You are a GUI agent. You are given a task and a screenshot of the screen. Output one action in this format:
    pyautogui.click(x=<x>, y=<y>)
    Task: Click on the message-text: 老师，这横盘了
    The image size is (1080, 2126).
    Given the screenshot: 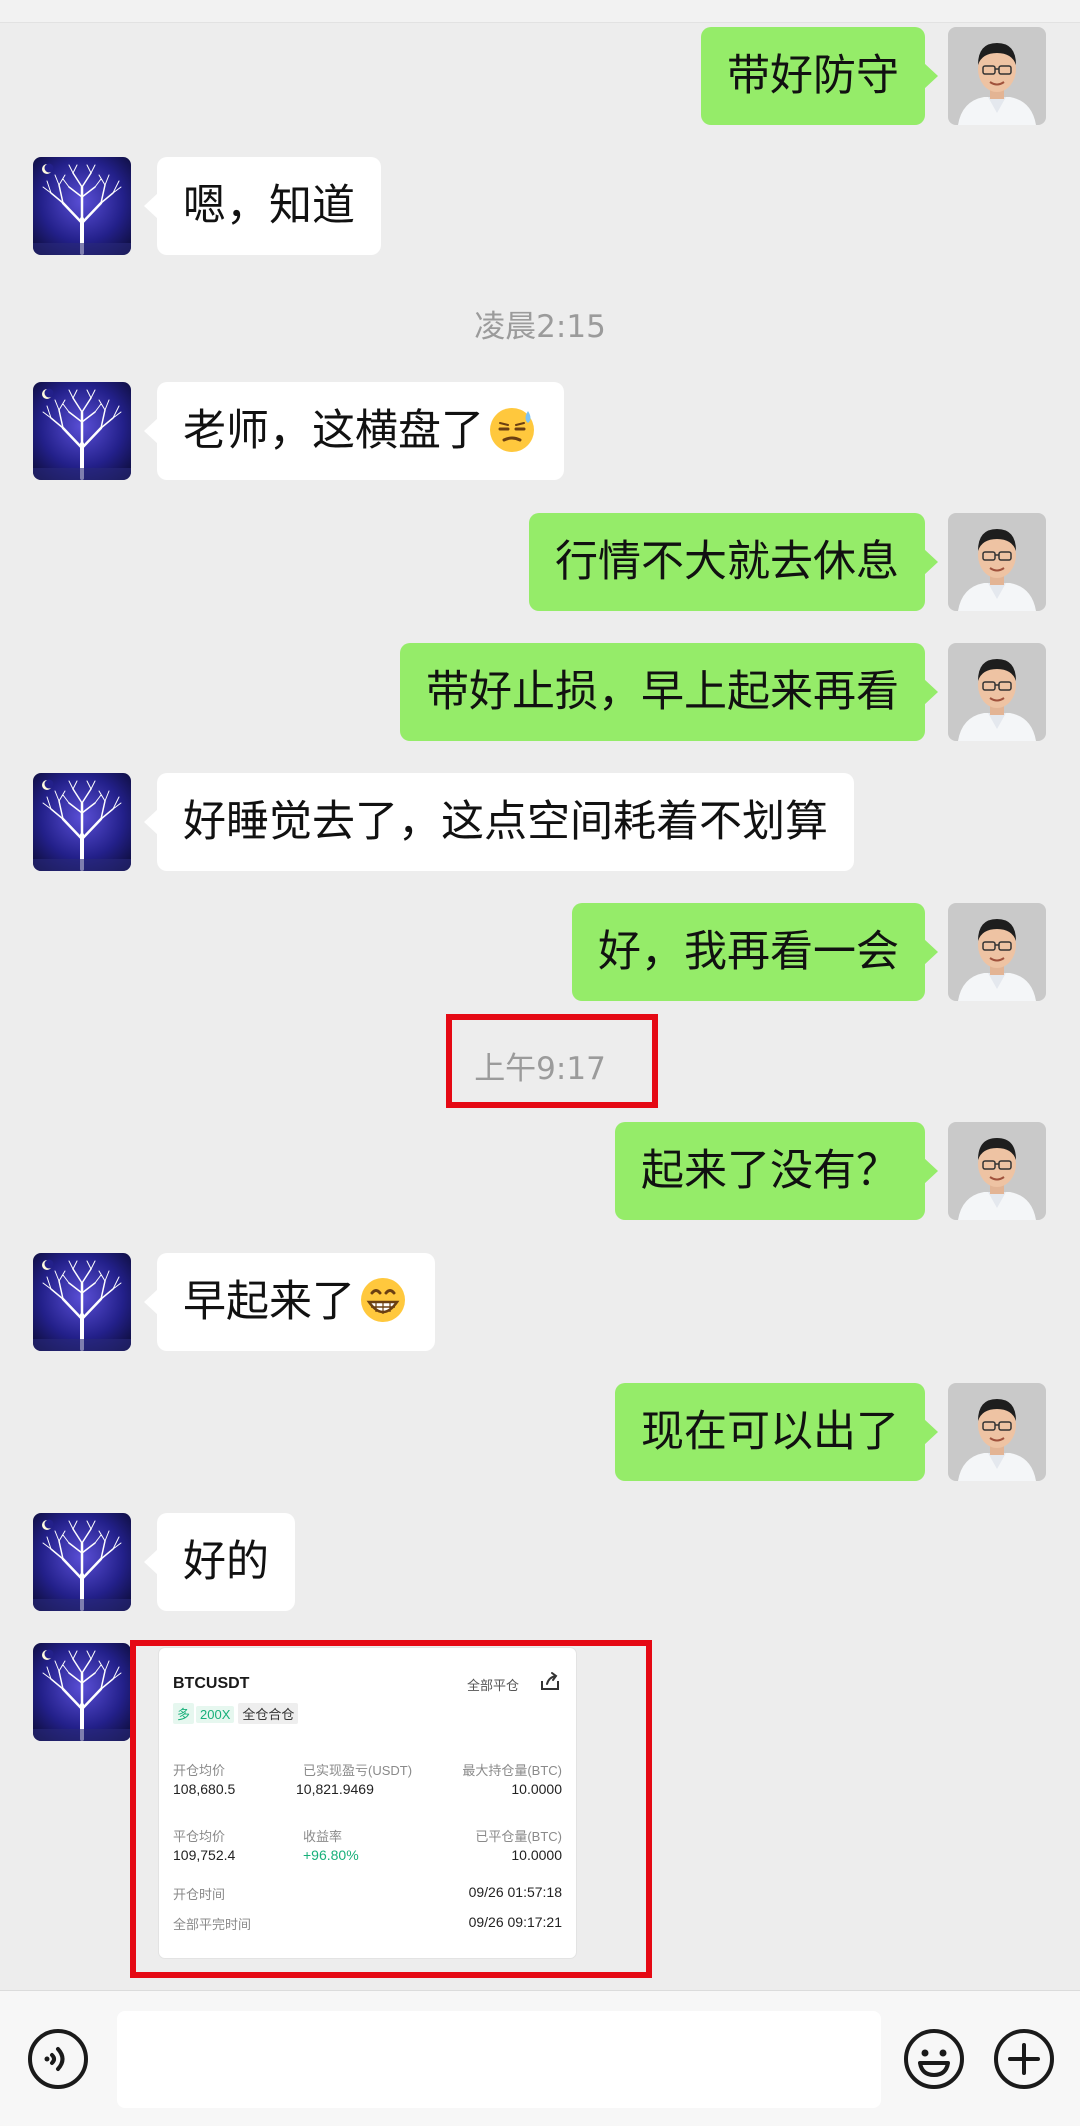 What is the action you would take?
    pyautogui.click(x=333, y=431)
    